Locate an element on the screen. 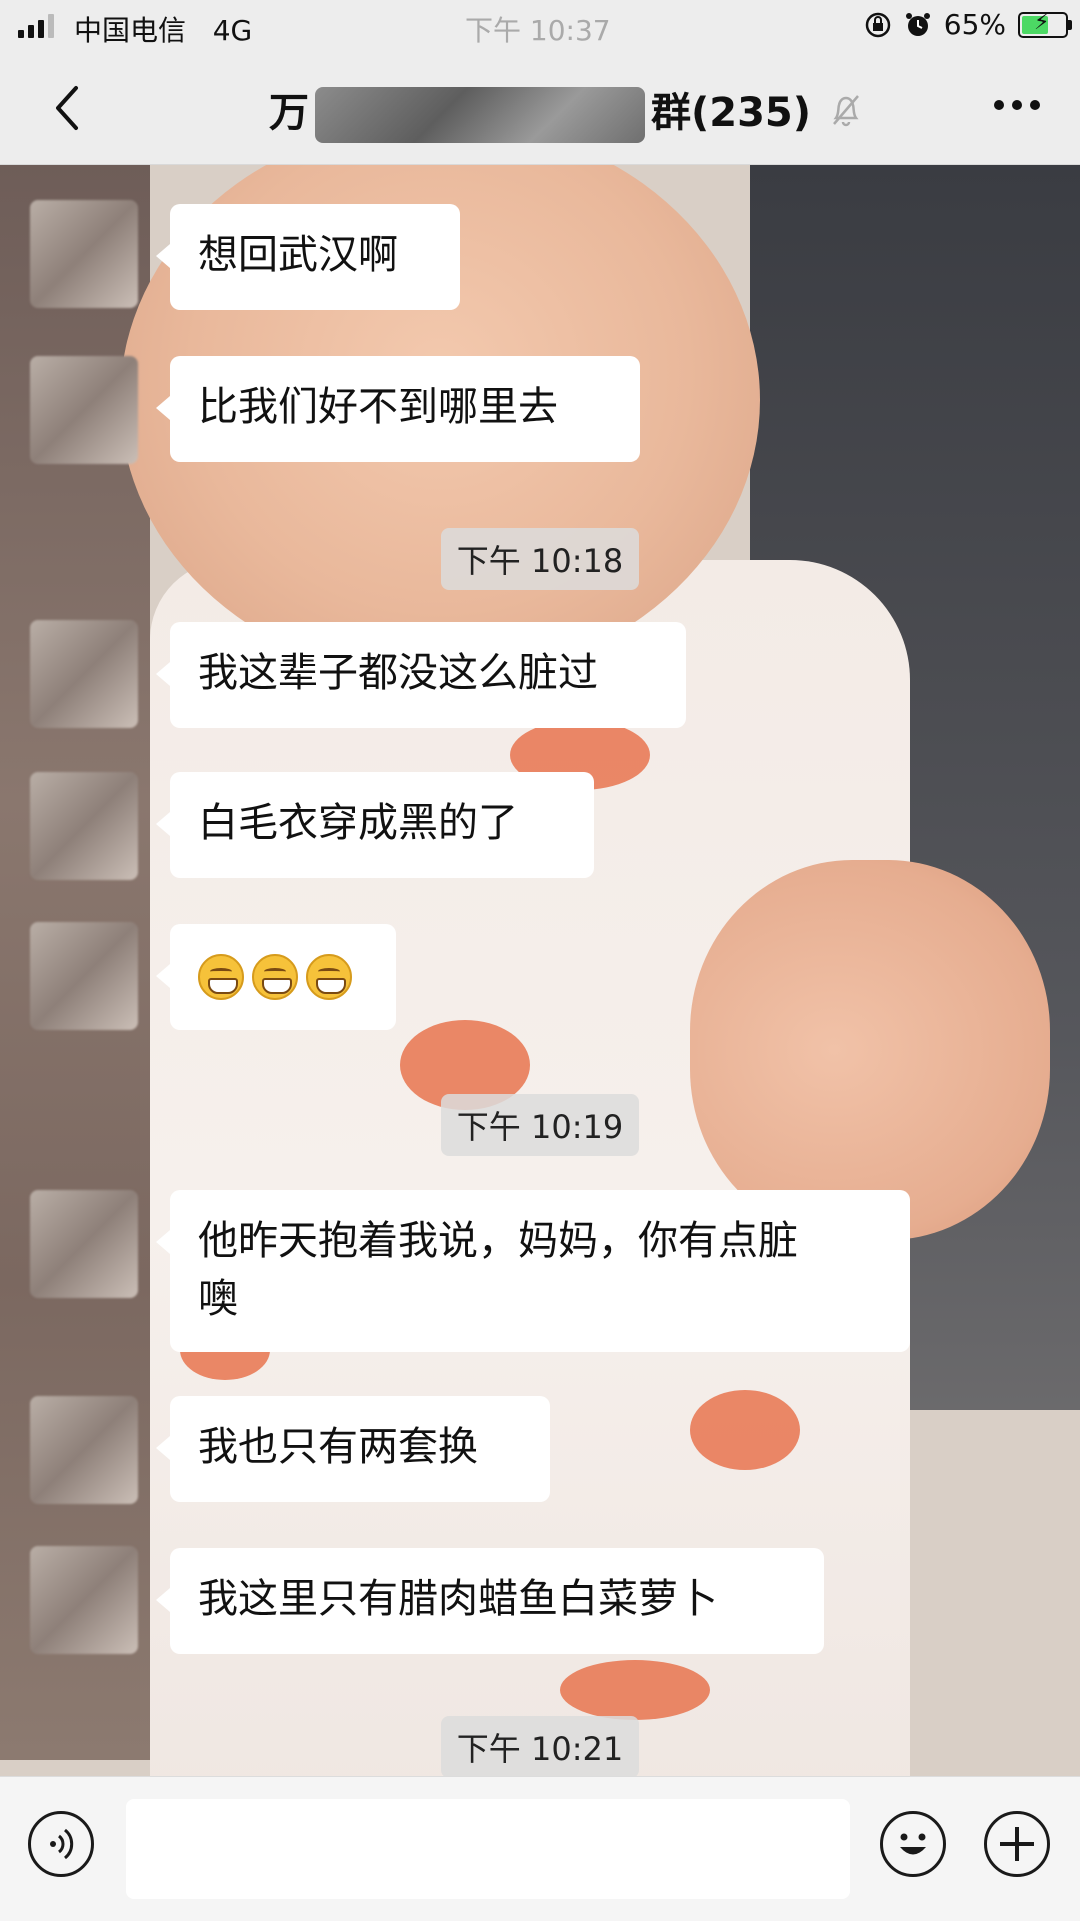 This screenshot has width=1080, height=1921. status-bar: 中国电信 4G 下午 10:37 65% ⚡ is located at coordinates (540, 26).